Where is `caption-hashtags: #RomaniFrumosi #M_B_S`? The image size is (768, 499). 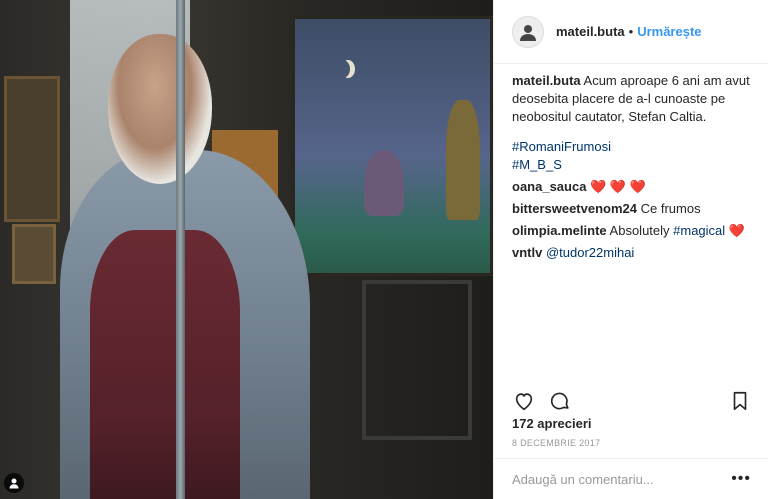 caption-hashtags: #RomaniFrumosi #M_B_S is located at coordinates (632, 156).